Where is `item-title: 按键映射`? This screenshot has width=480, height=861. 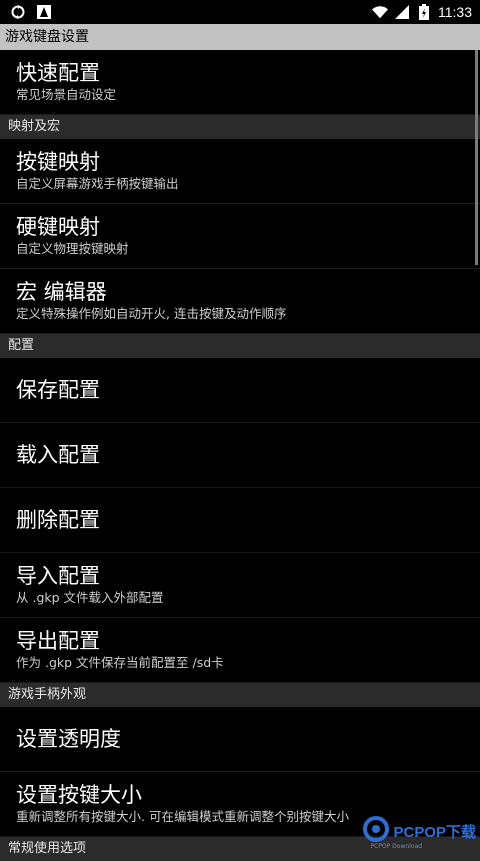 item-title: 按键映射 is located at coordinates (58, 162).